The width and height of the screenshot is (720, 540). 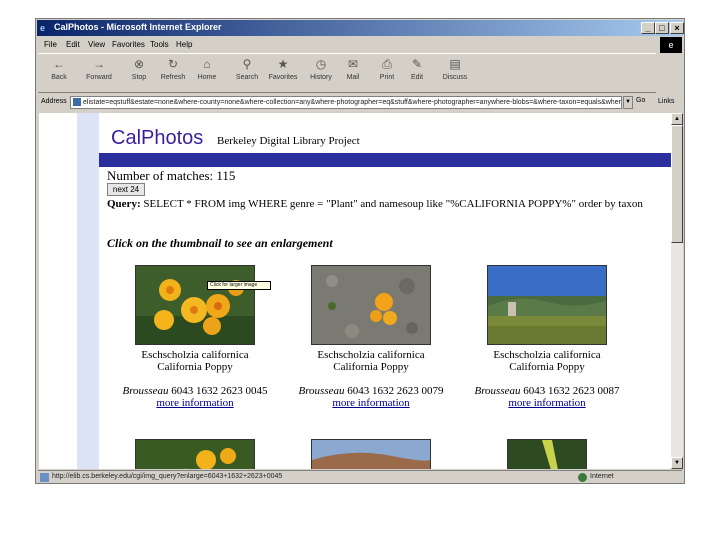 I want to click on discuss-button: ▤ Discuss, so click(x=455, y=74).